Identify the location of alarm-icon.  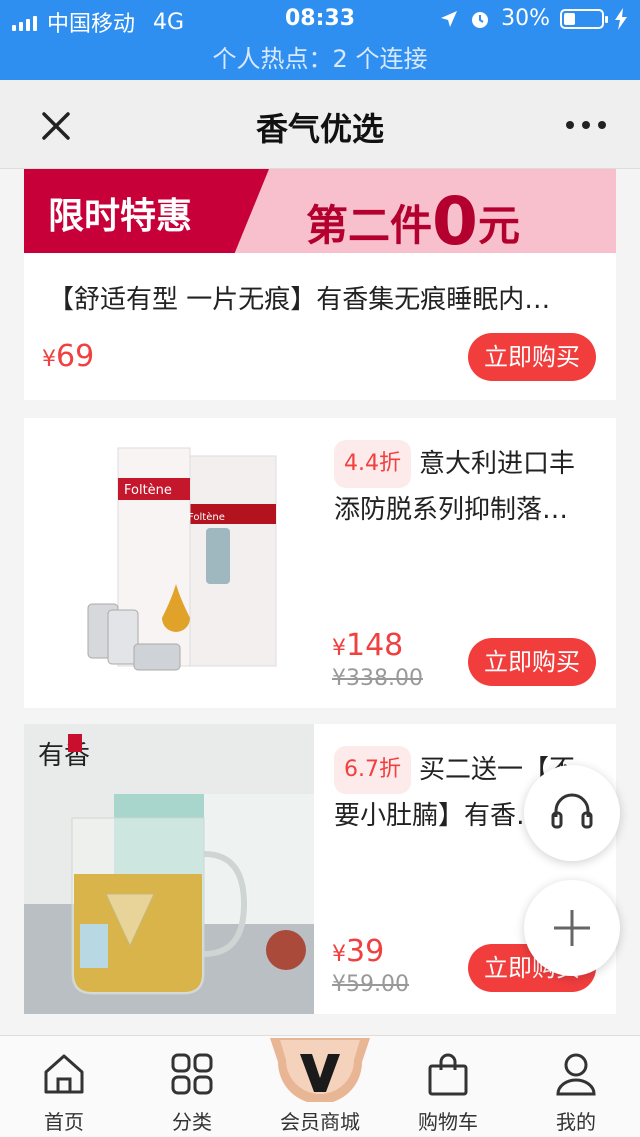
(480, 19).